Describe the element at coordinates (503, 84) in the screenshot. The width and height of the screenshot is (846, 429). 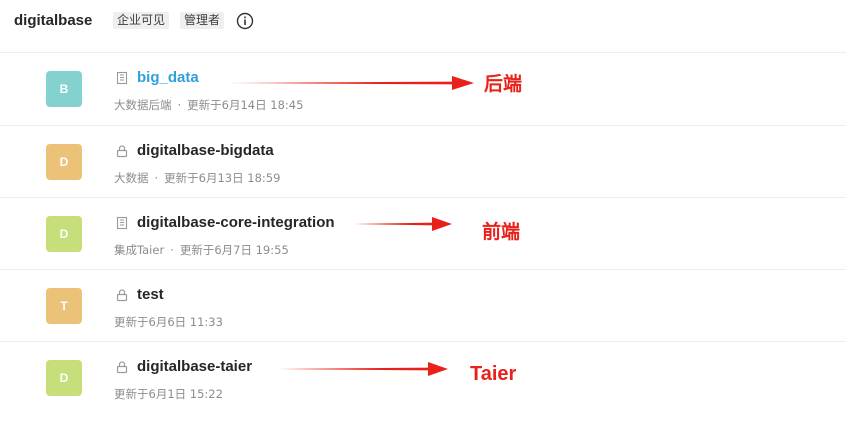
I see `annotation-backend-label: 后端` at that location.